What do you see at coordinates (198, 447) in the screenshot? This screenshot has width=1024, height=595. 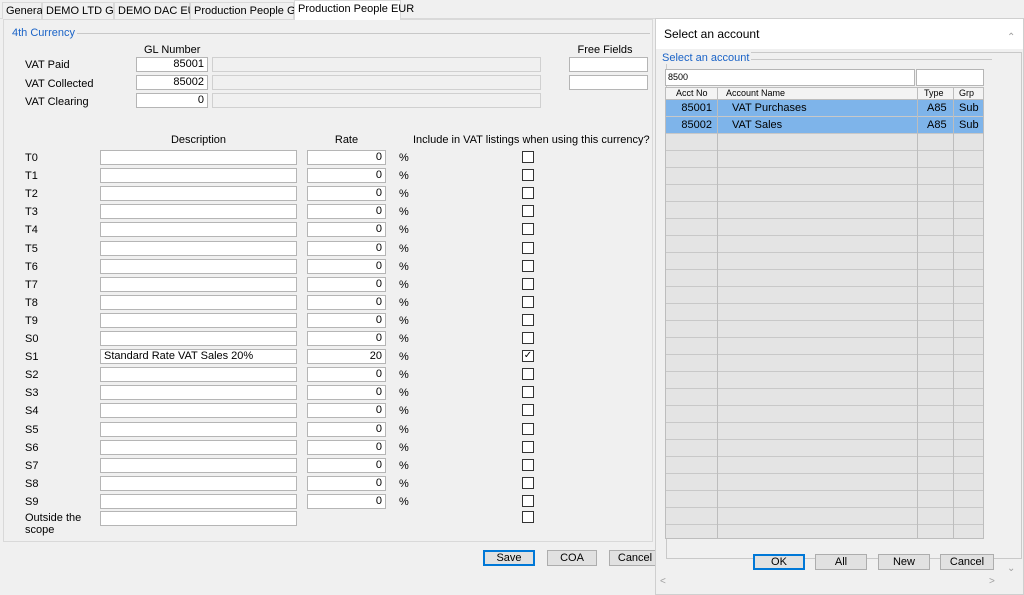 I see `description-input-s6` at bounding box center [198, 447].